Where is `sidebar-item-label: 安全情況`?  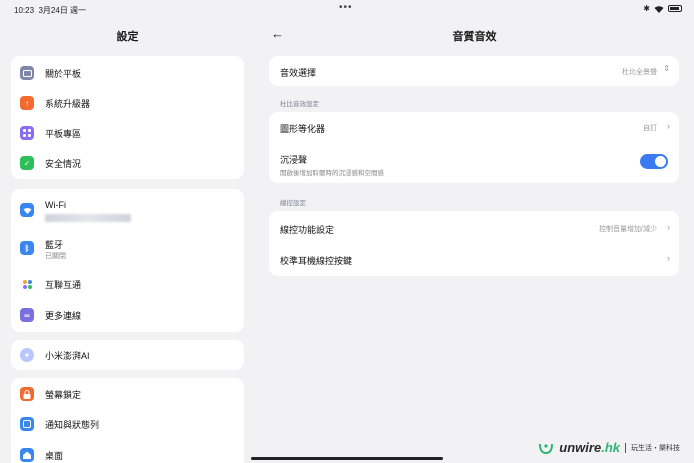 sidebar-item-label: 安全情況 is located at coordinates (63, 163).